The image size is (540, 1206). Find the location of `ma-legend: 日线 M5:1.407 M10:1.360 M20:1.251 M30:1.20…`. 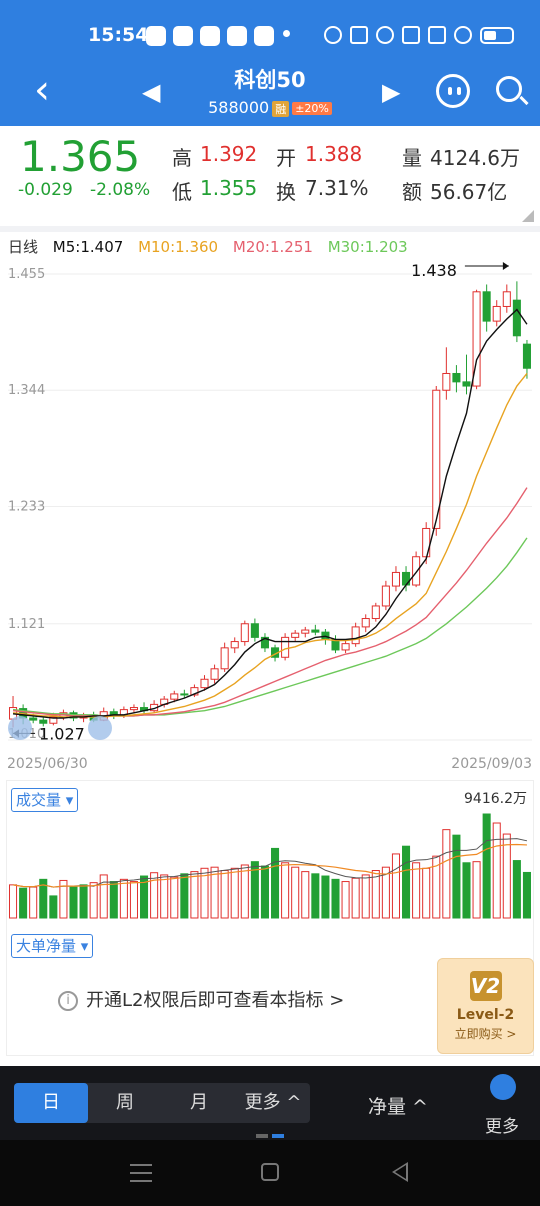

ma-legend: 日线 M5:1.407 M10:1.360 M20:1.251 M30:1.20… is located at coordinates (213, 246).